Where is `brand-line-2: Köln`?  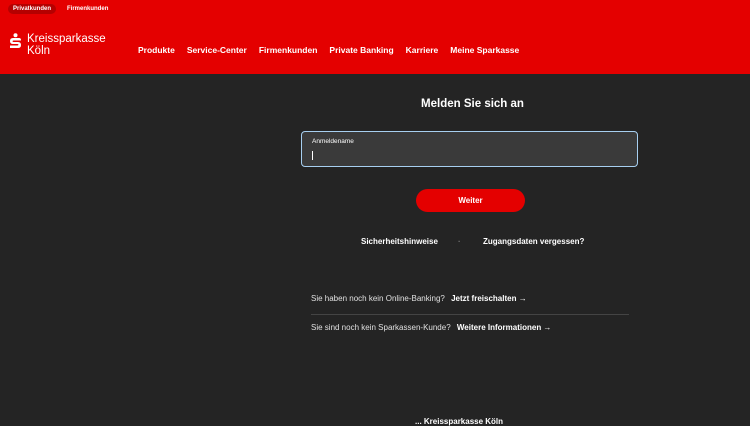 brand-line-2: Köln is located at coordinates (39, 51).